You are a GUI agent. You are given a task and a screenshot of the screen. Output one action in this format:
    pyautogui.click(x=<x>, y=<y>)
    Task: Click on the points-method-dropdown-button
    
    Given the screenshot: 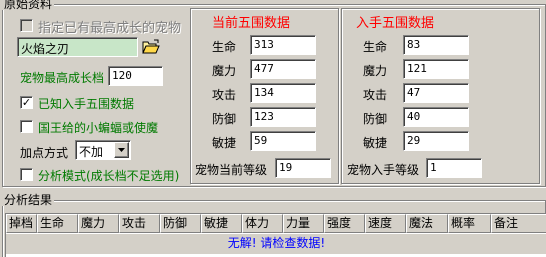 What is the action you would take?
    pyautogui.click(x=121, y=150)
    